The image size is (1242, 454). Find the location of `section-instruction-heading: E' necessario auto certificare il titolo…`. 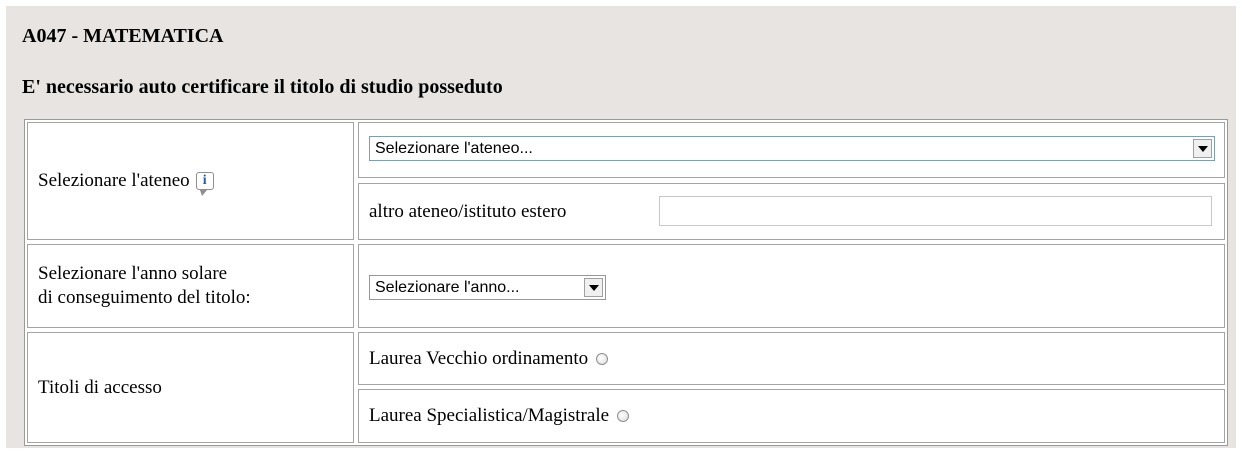

section-instruction-heading: E' necessario auto certificare il titolo… is located at coordinates (262, 87).